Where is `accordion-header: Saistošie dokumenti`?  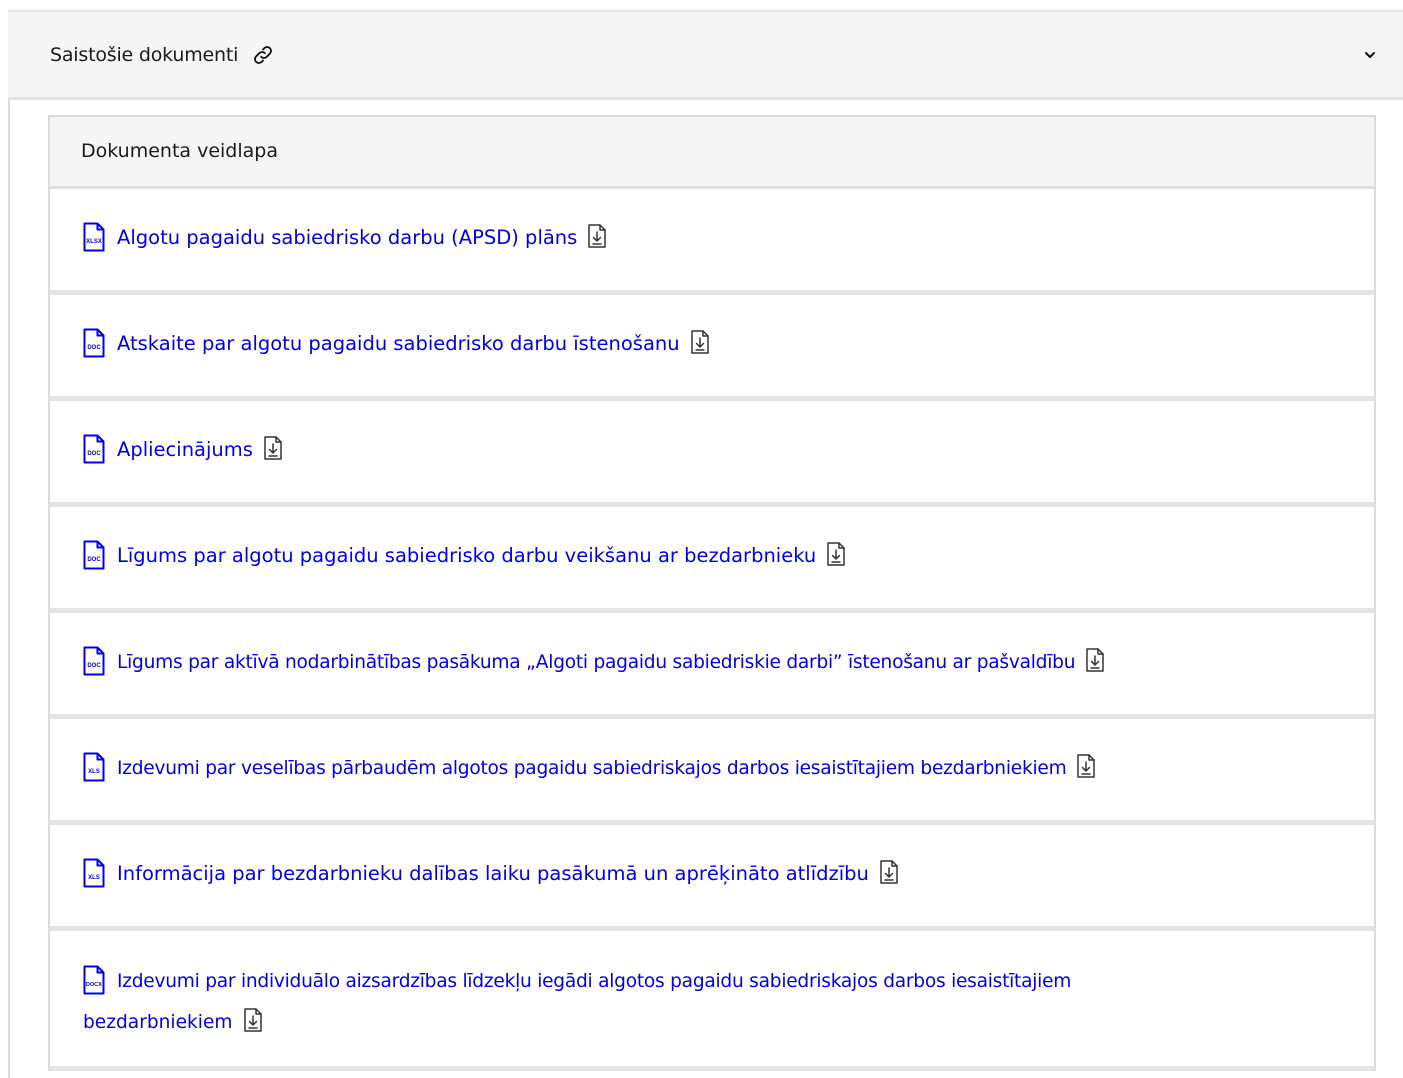 accordion-header: Saistošie dokumenti is located at coordinates (705, 55).